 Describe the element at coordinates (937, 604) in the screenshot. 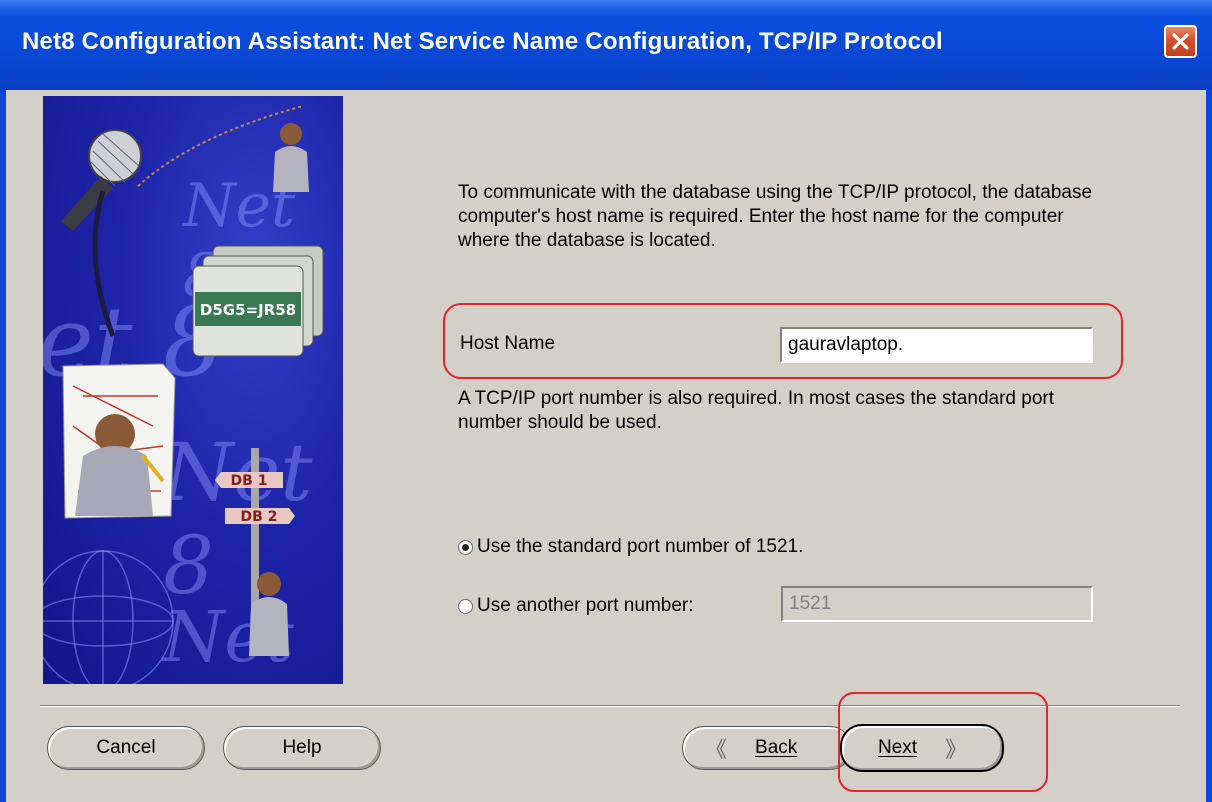

I see `port-number-input` at that location.